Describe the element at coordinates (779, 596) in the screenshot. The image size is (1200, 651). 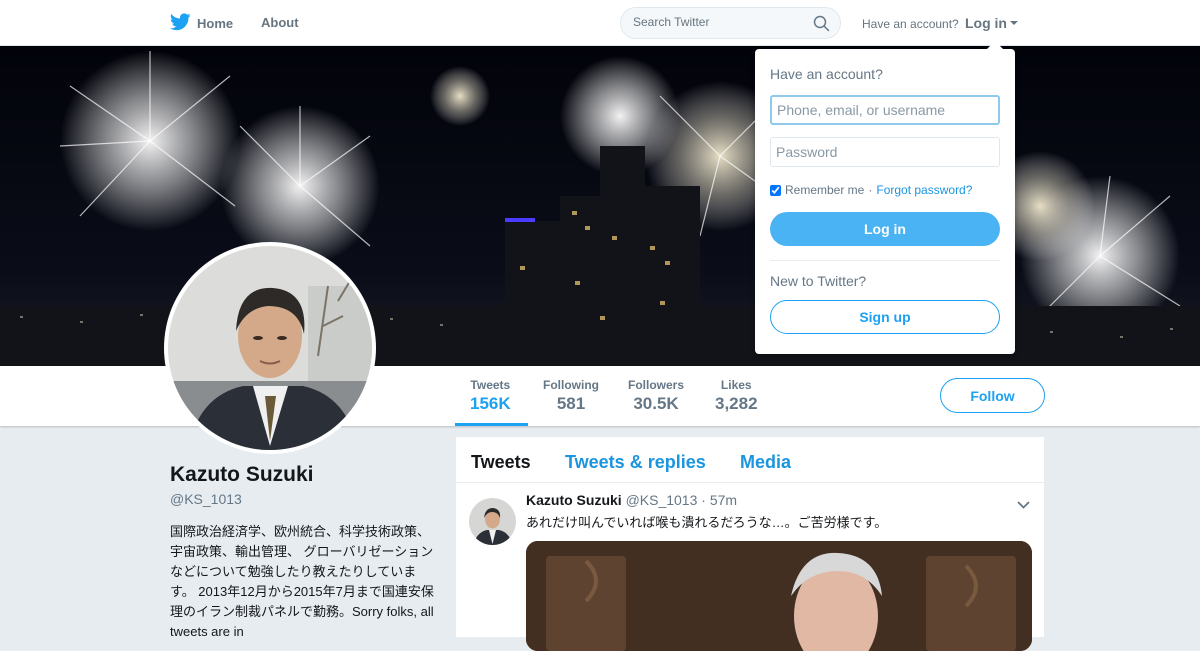
I see `tweet-media-image` at that location.